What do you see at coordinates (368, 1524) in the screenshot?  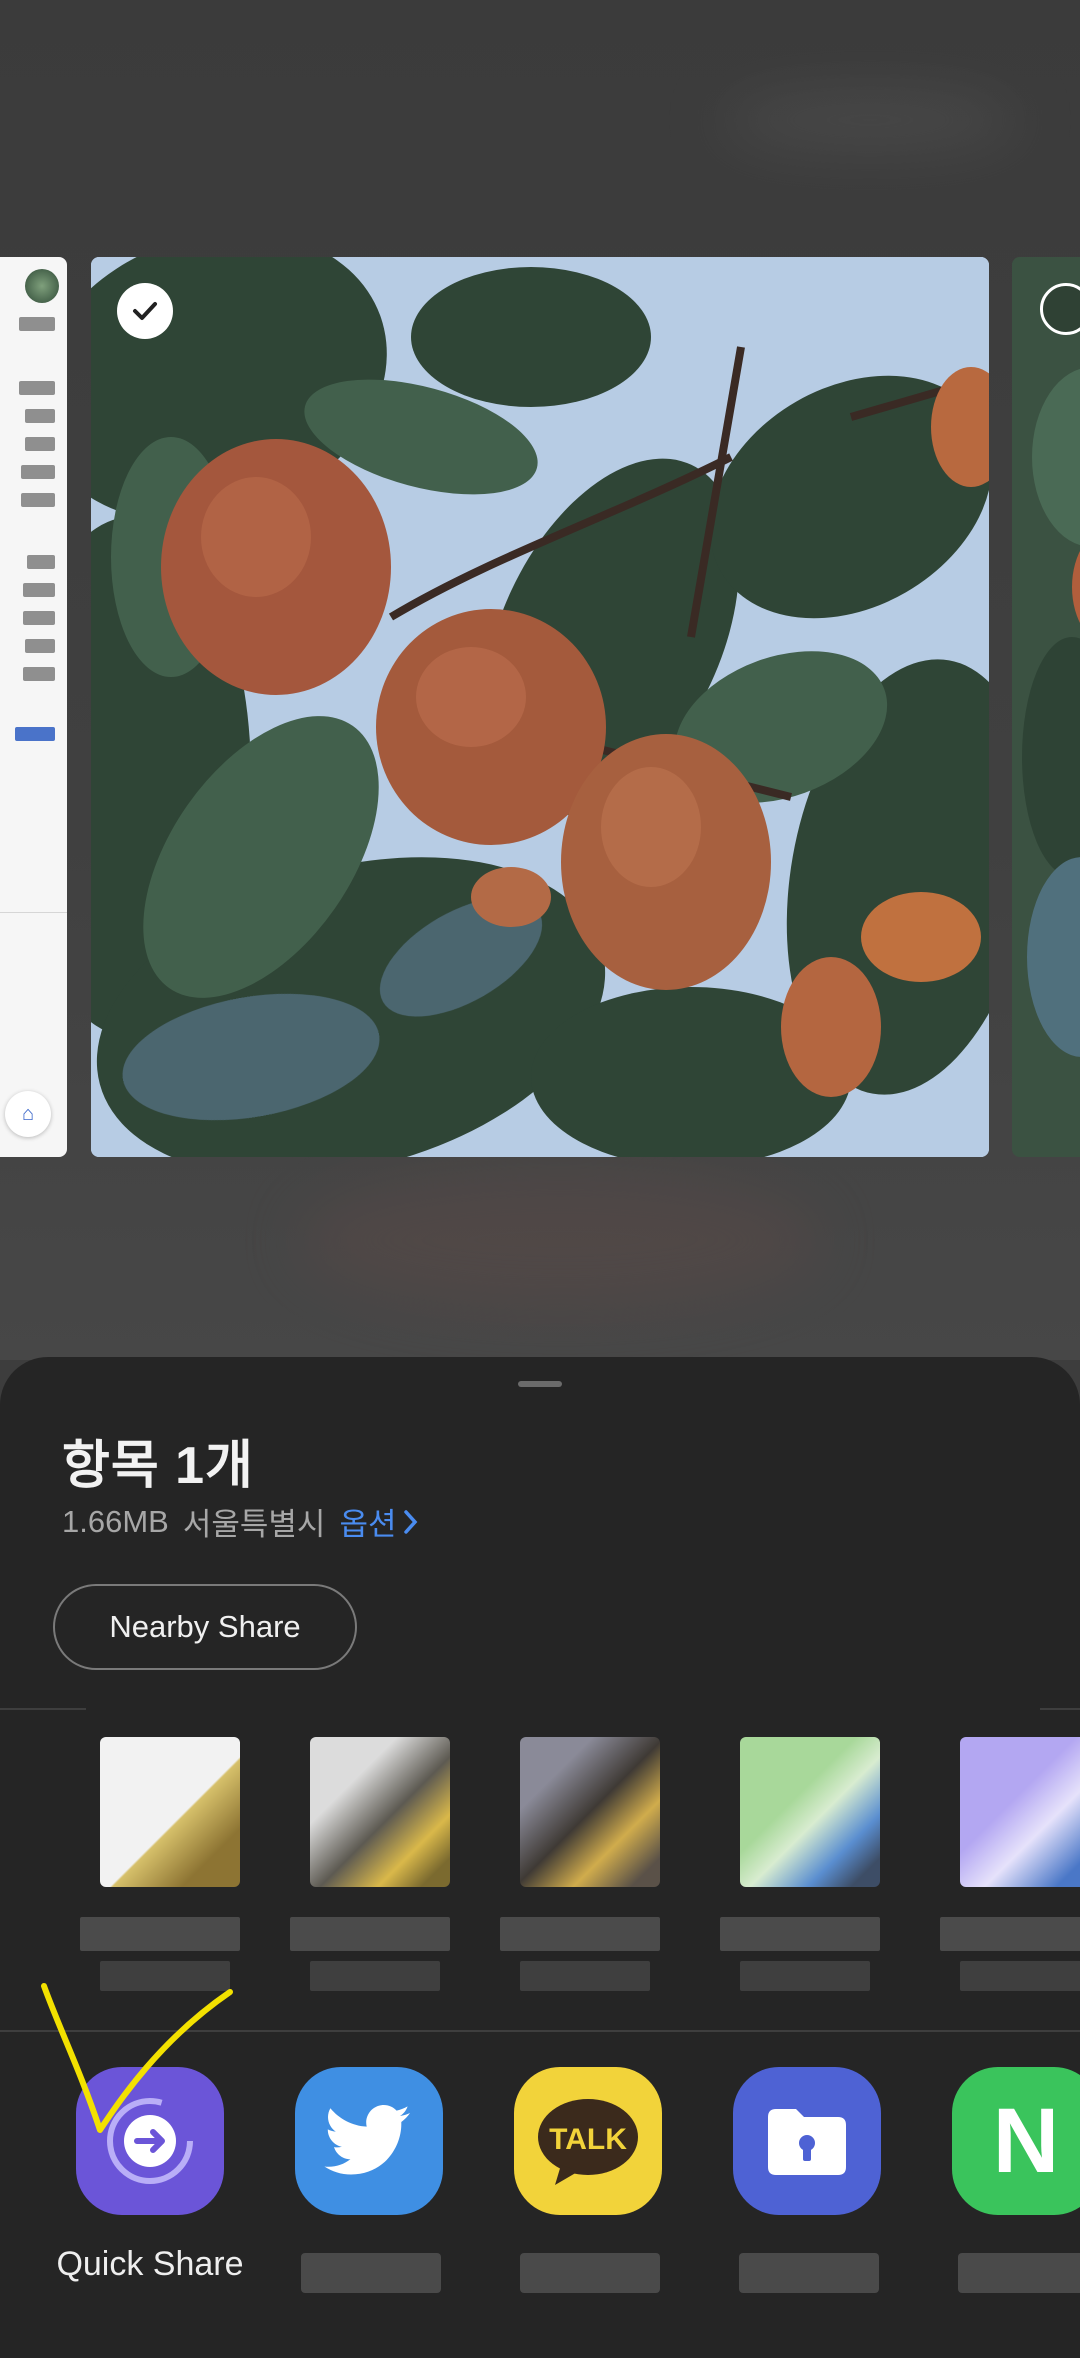 I see `options-label: 옵션` at bounding box center [368, 1524].